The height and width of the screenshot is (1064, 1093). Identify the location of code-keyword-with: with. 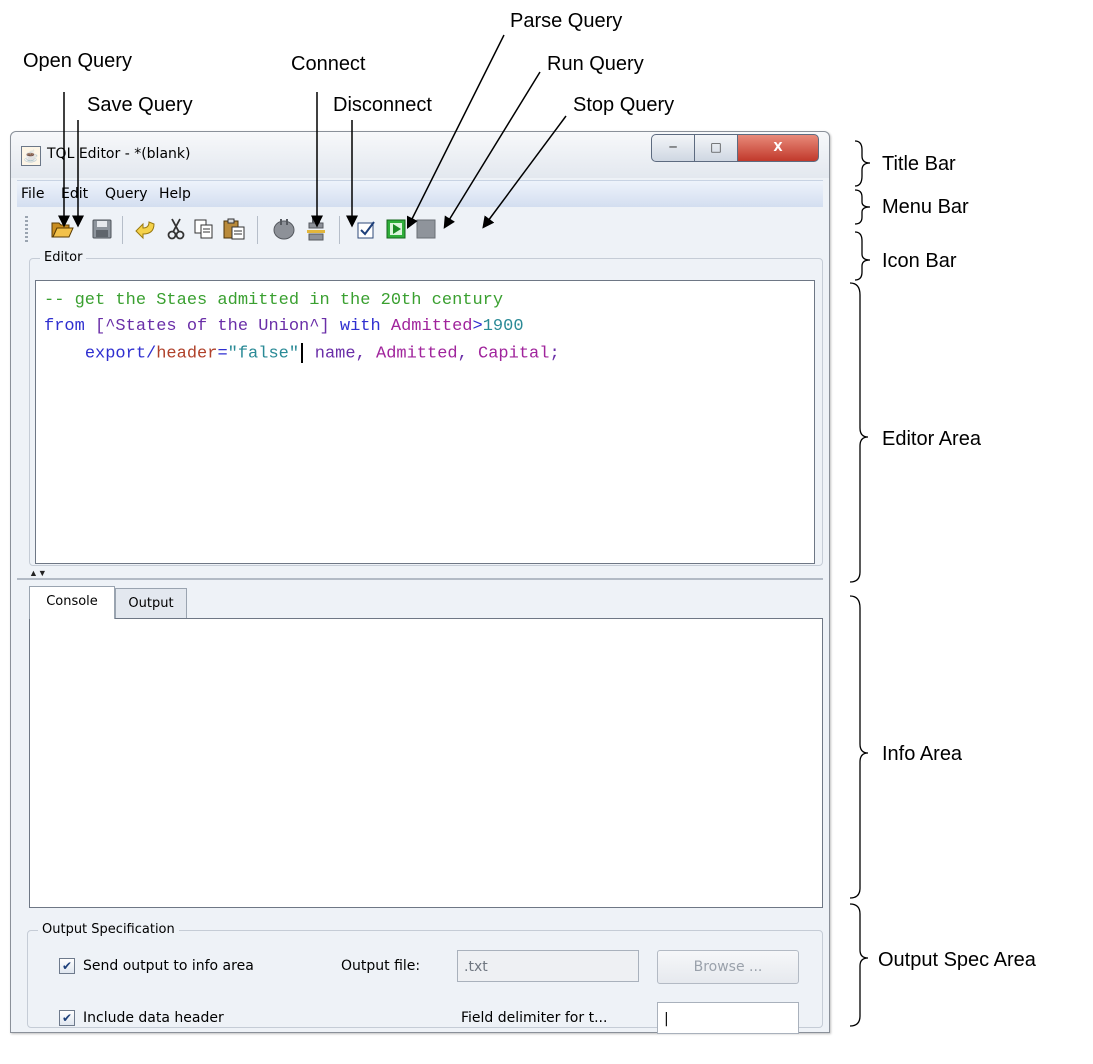
(360, 326).